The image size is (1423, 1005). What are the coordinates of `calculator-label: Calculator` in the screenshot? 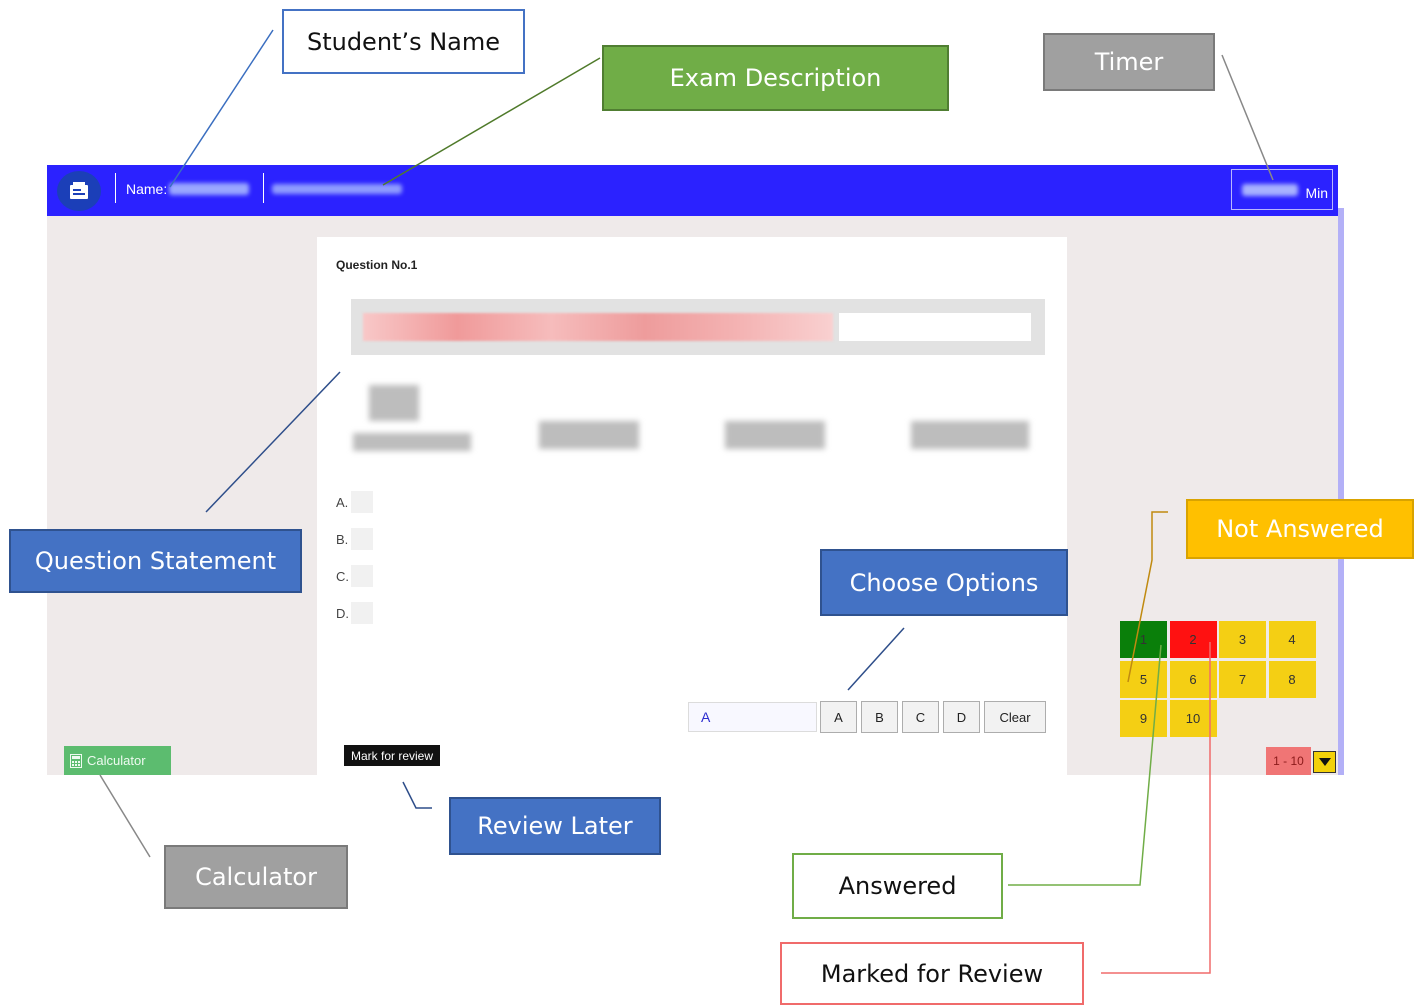 It's located at (116, 760).